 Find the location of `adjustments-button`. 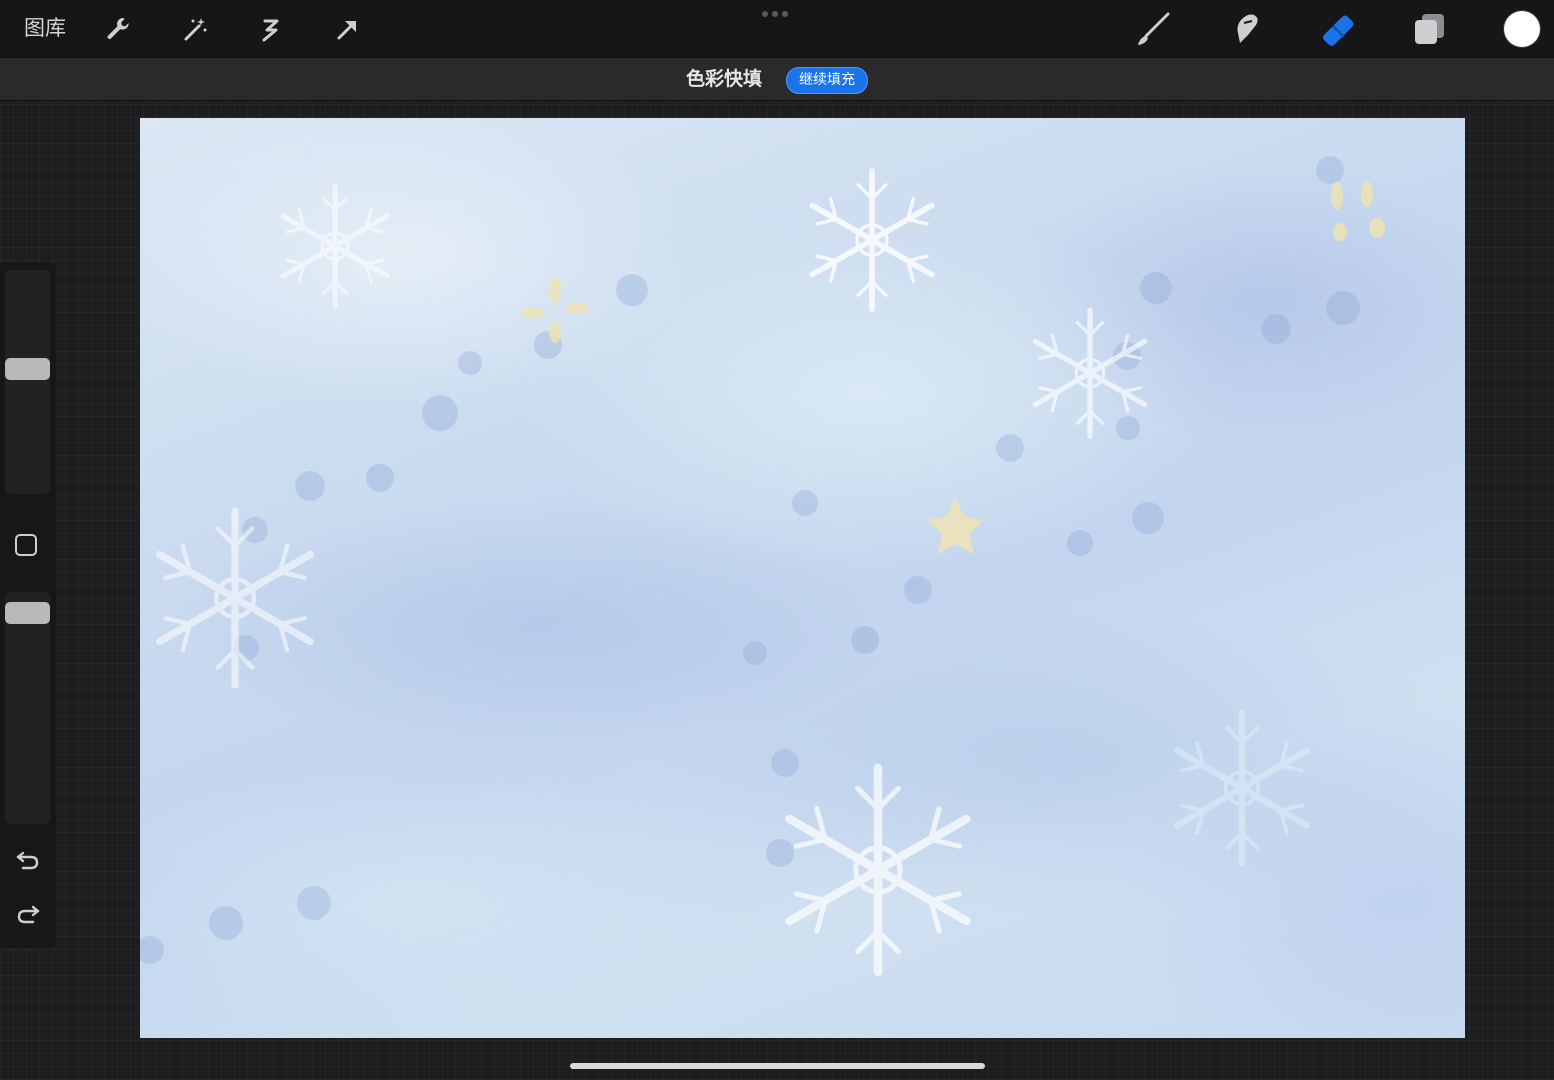

adjustments-button is located at coordinates (195, 29).